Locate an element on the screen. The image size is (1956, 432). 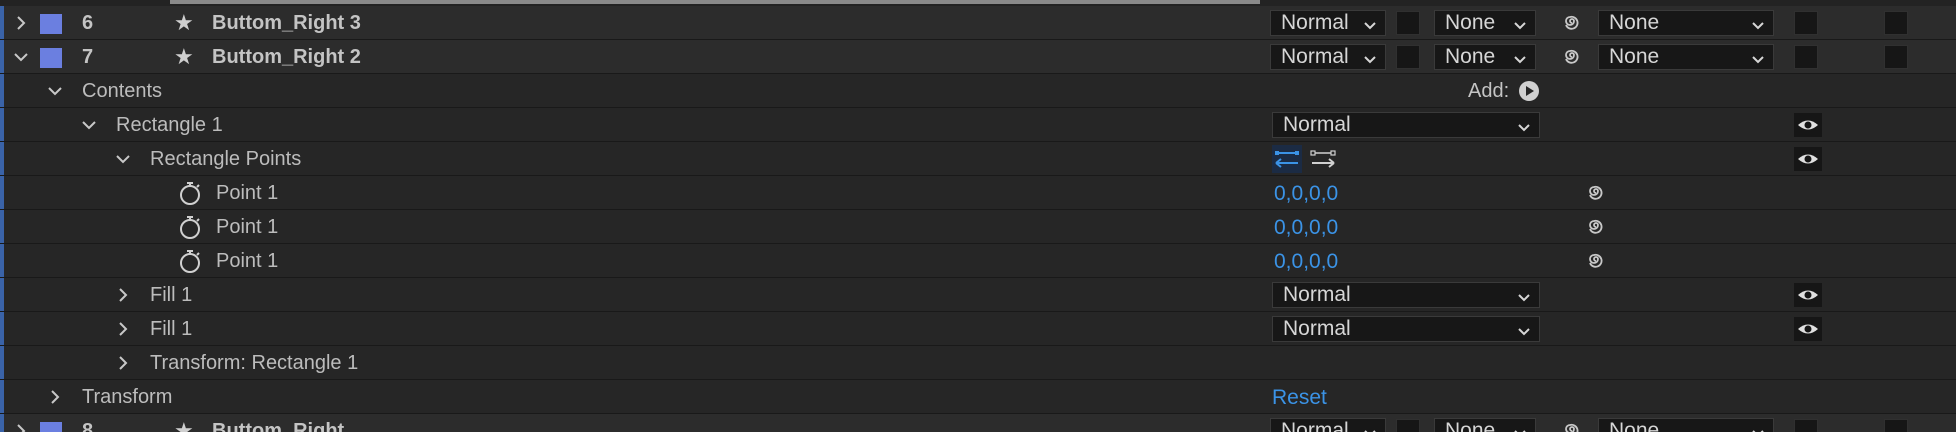
transform-rectangle-label: Transform: Rectangle 1 is located at coordinates (254, 363).